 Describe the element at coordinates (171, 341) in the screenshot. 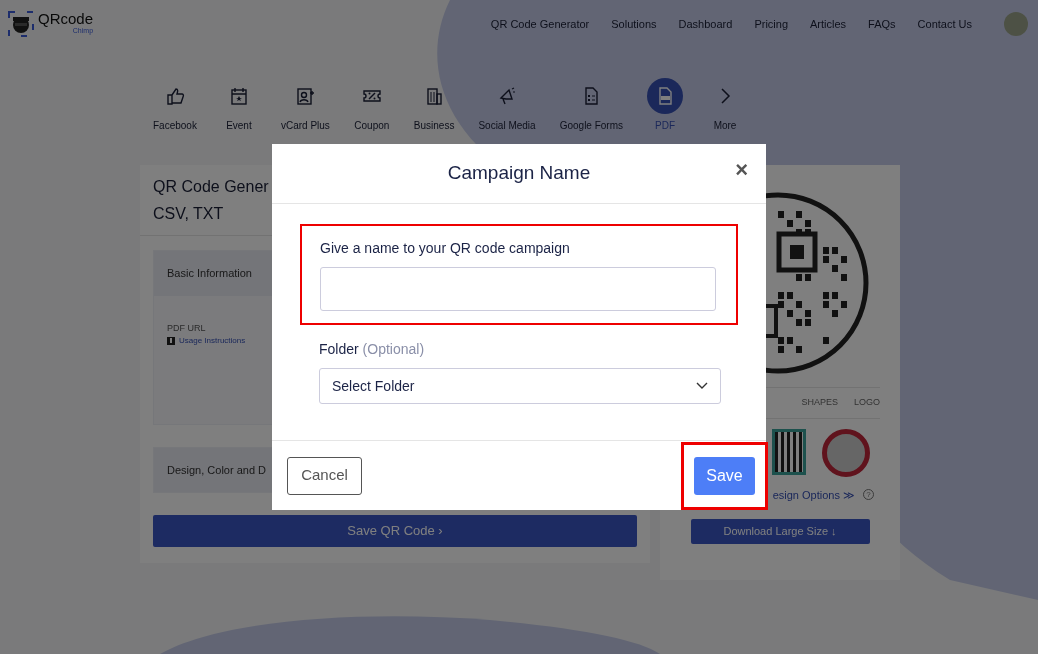

I see `book-icon` at that location.